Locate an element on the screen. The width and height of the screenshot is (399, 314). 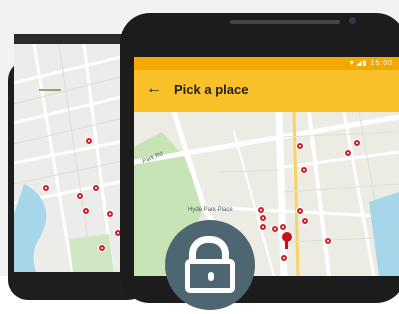
app-bar: ← Pick a place is located at coordinates (266, 91).